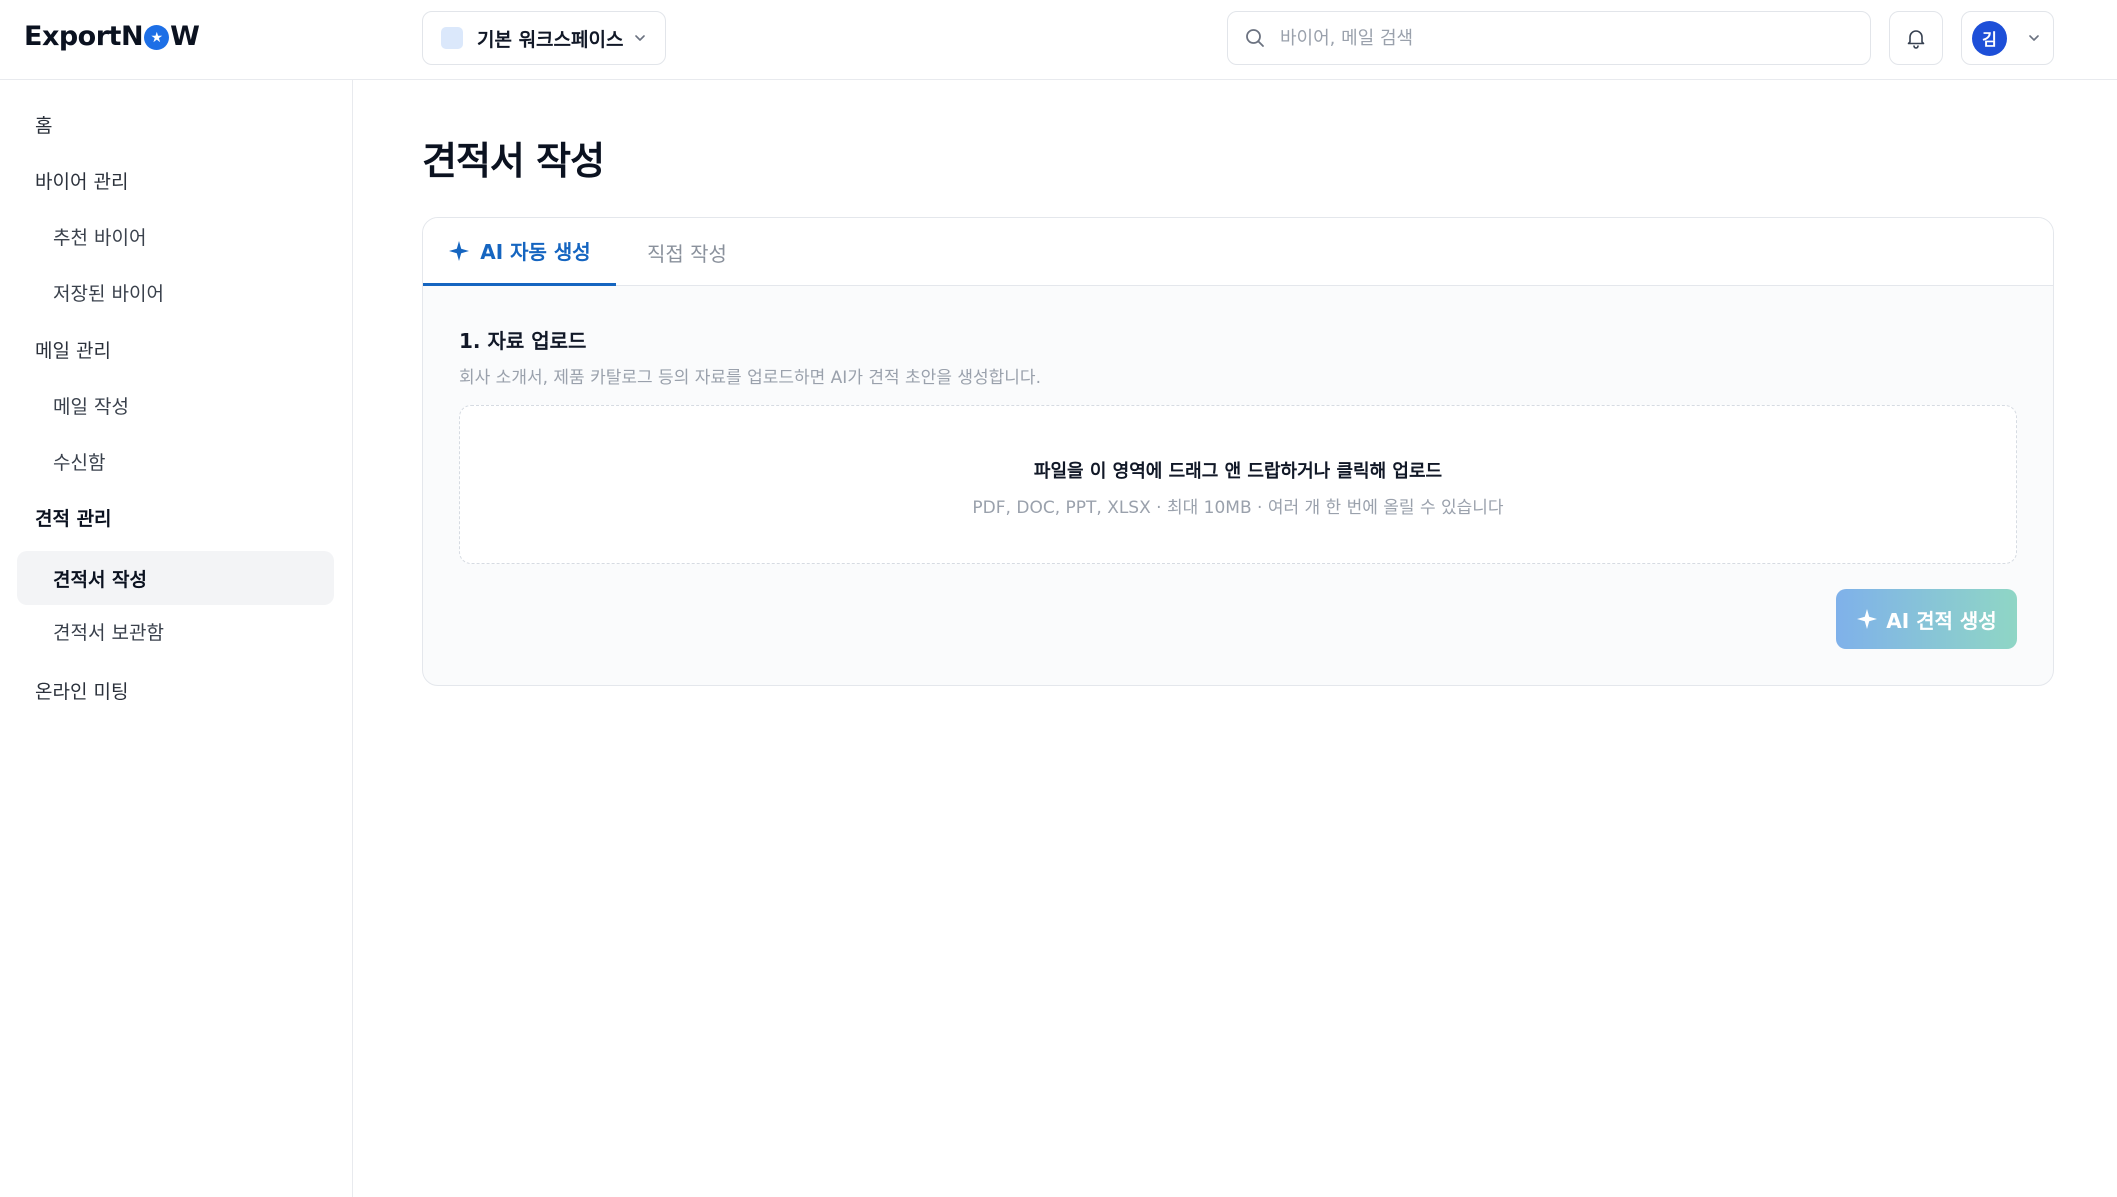 This screenshot has width=2117, height=1197. What do you see at coordinates (1941, 620) in the screenshot?
I see `button-label: AI 견적 생성` at bounding box center [1941, 620].